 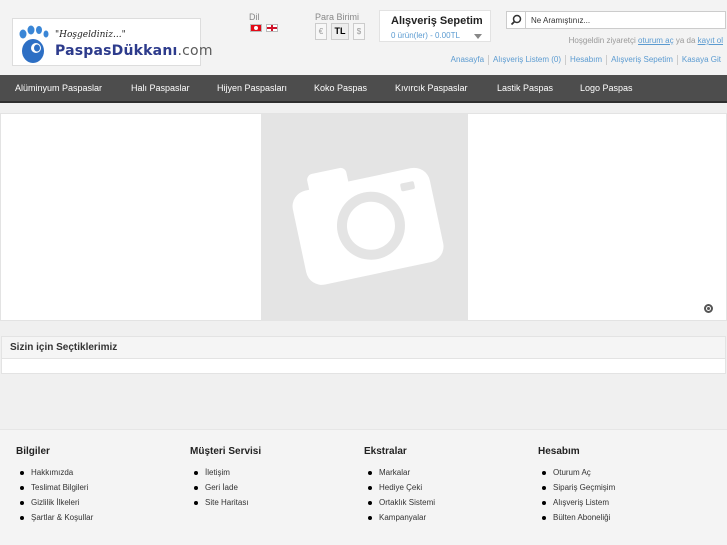 I want to click on footer-link-about: Hakkımızda, so click(x=101, y=472).